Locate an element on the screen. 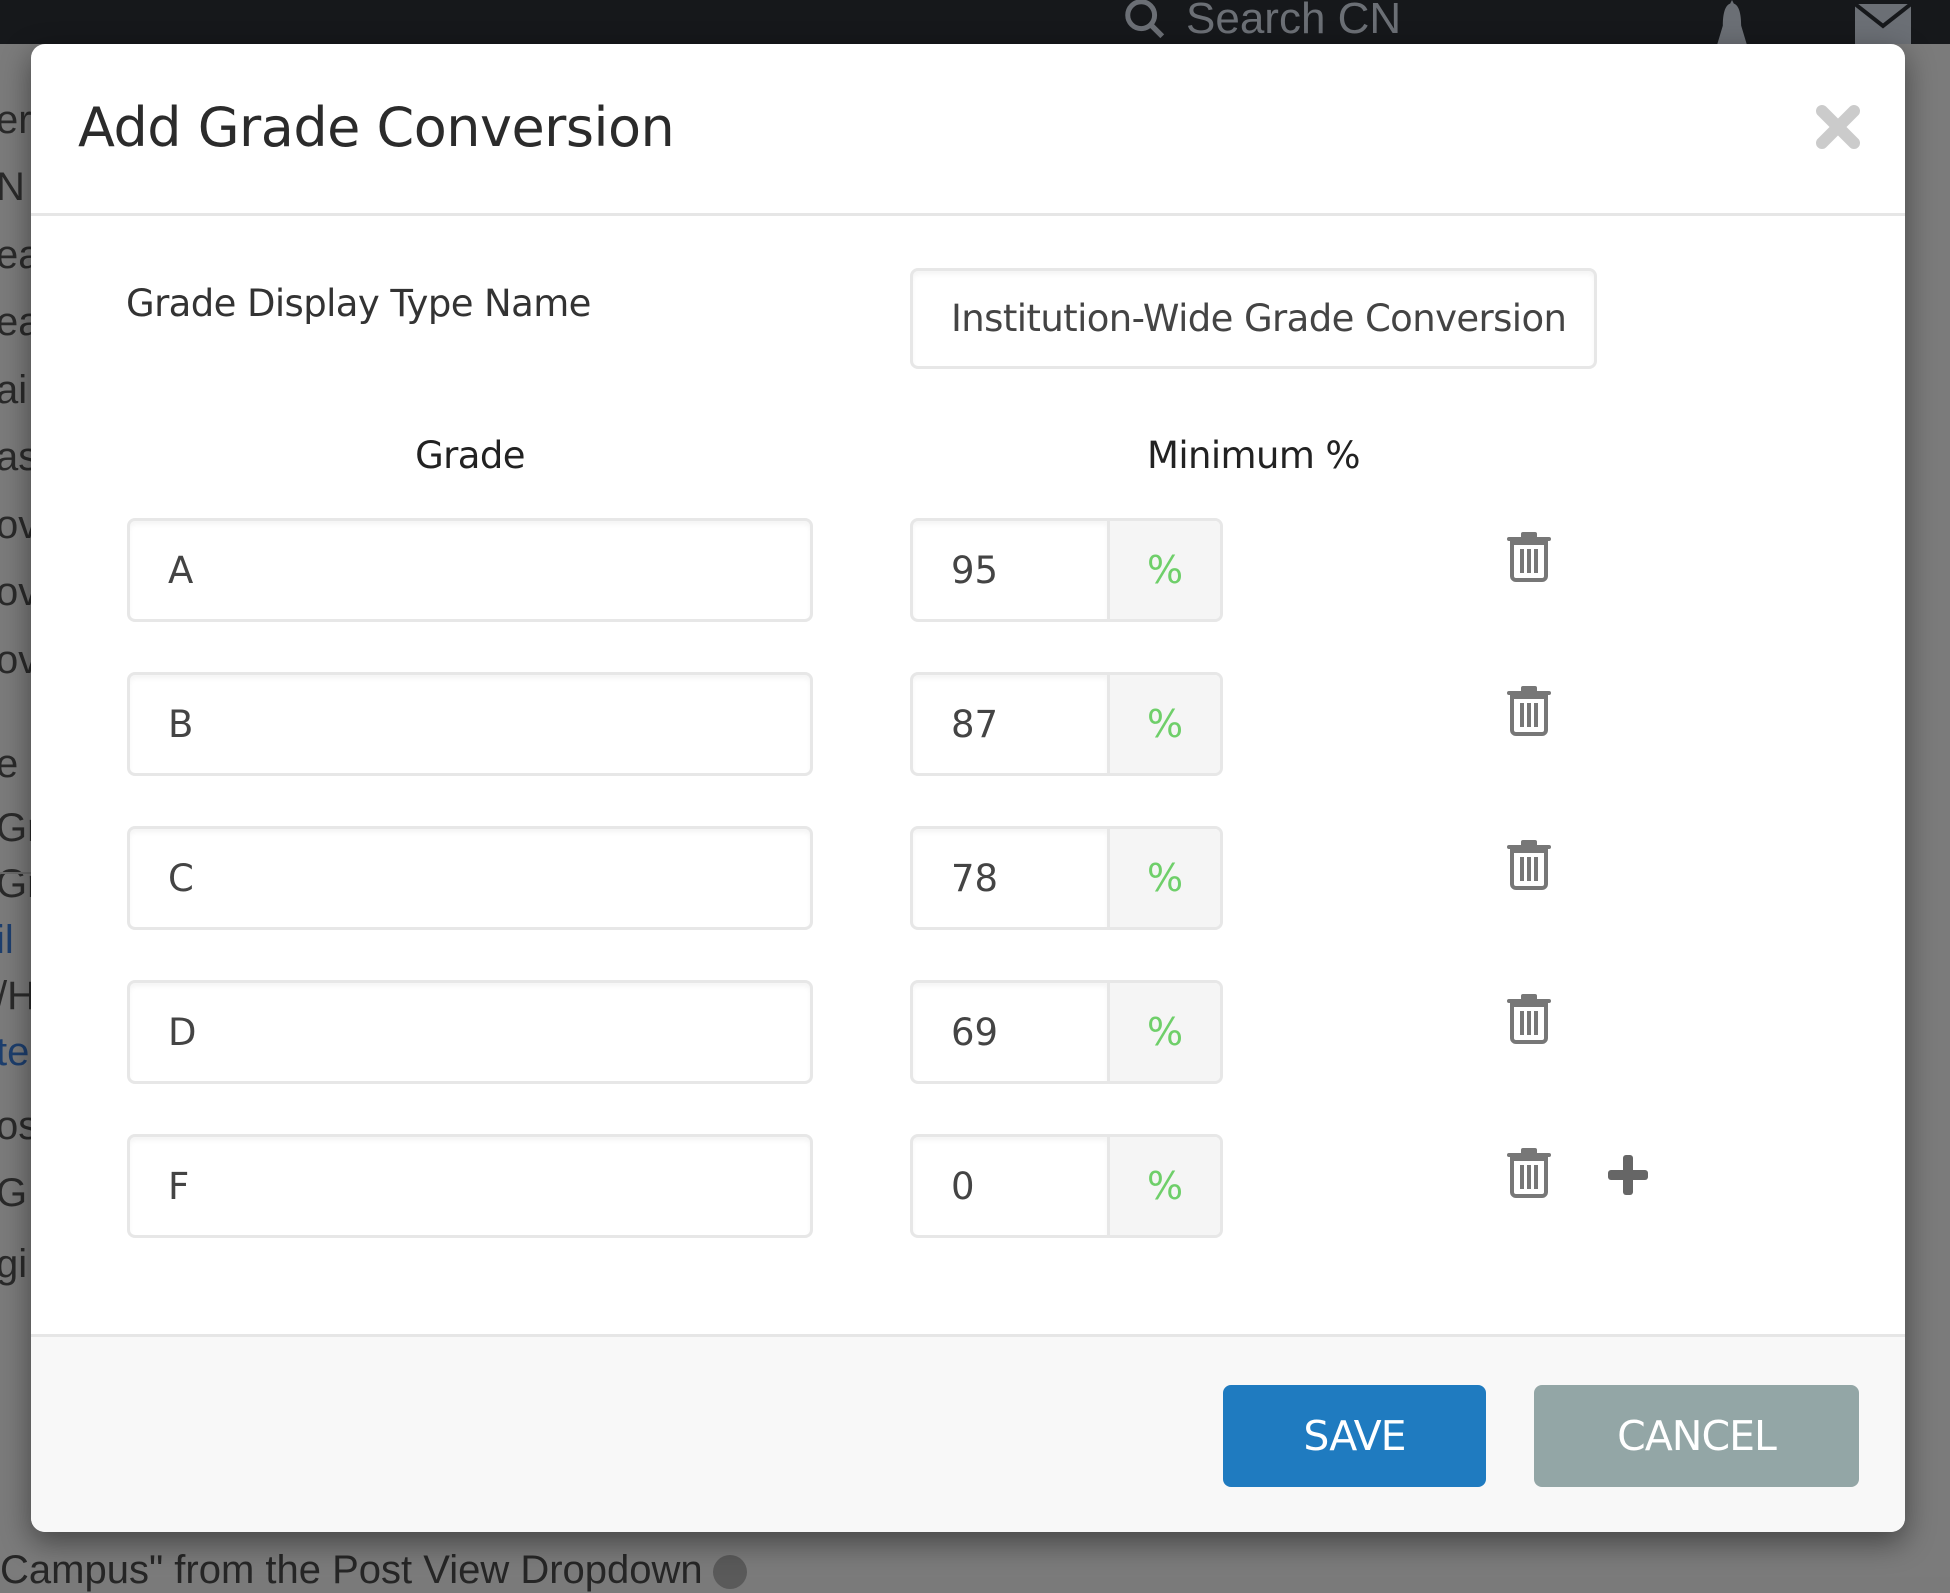 This screenshot has width=1950, height=1593. add-row-plus-icon is located at coordinates (1628, 1175).